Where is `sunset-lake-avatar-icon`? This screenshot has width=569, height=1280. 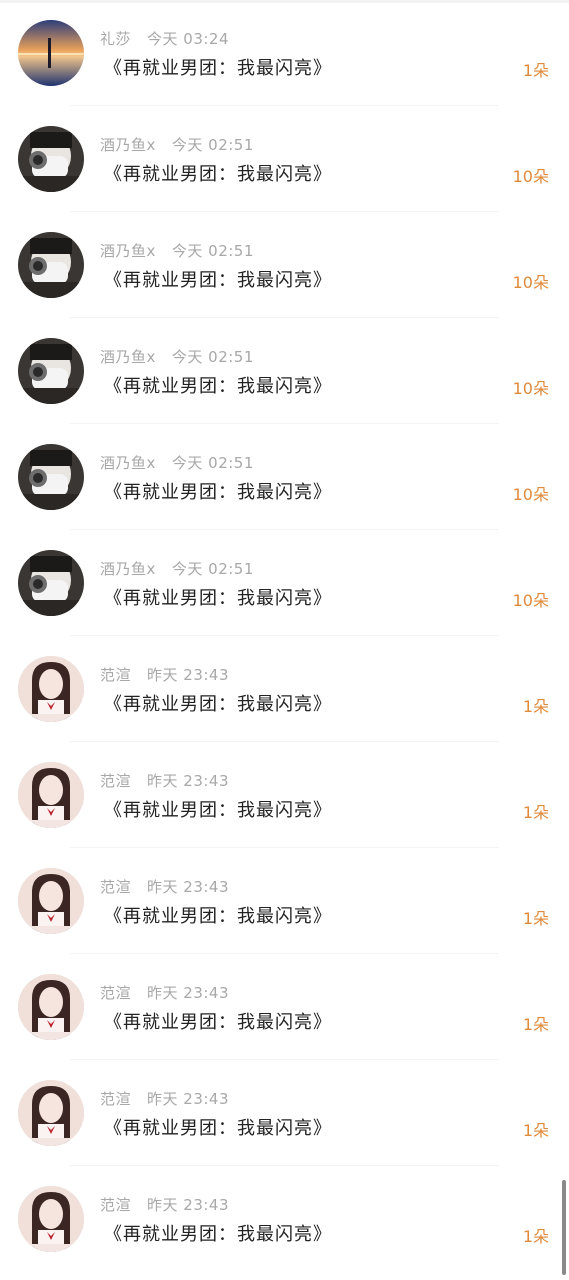
sunset-lake-avatar-icon is located at coordinates (51, 53).